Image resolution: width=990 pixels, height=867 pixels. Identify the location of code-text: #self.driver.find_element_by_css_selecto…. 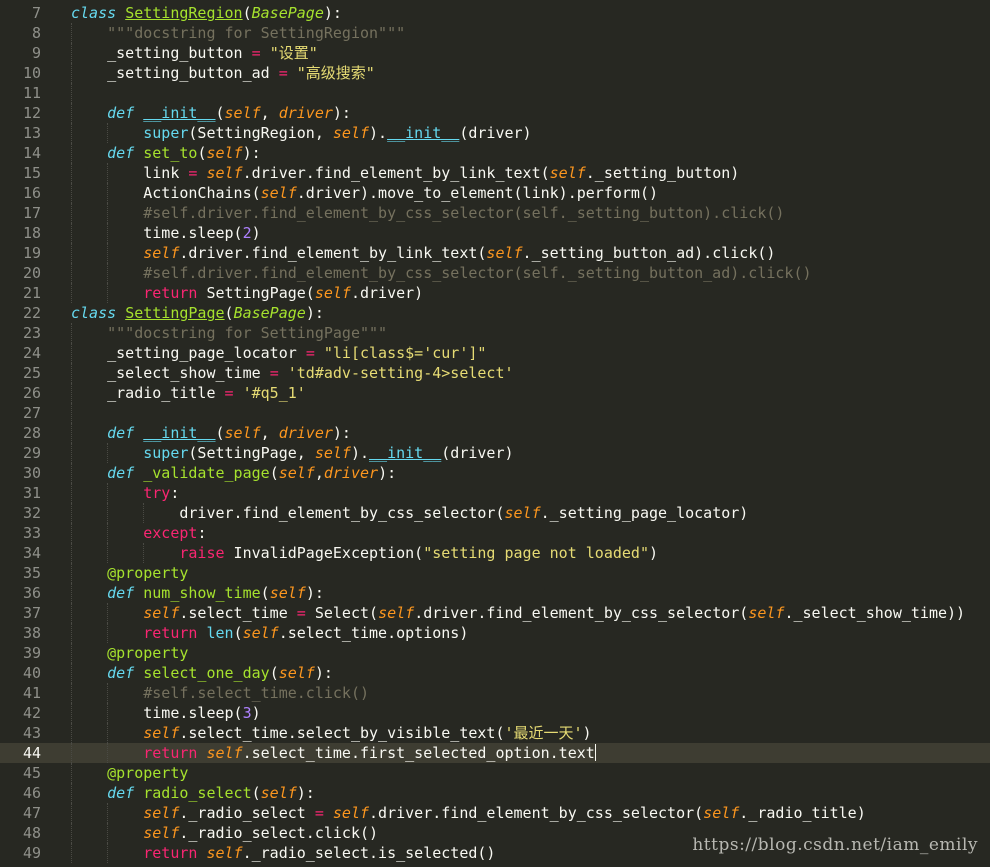
(427, 213).